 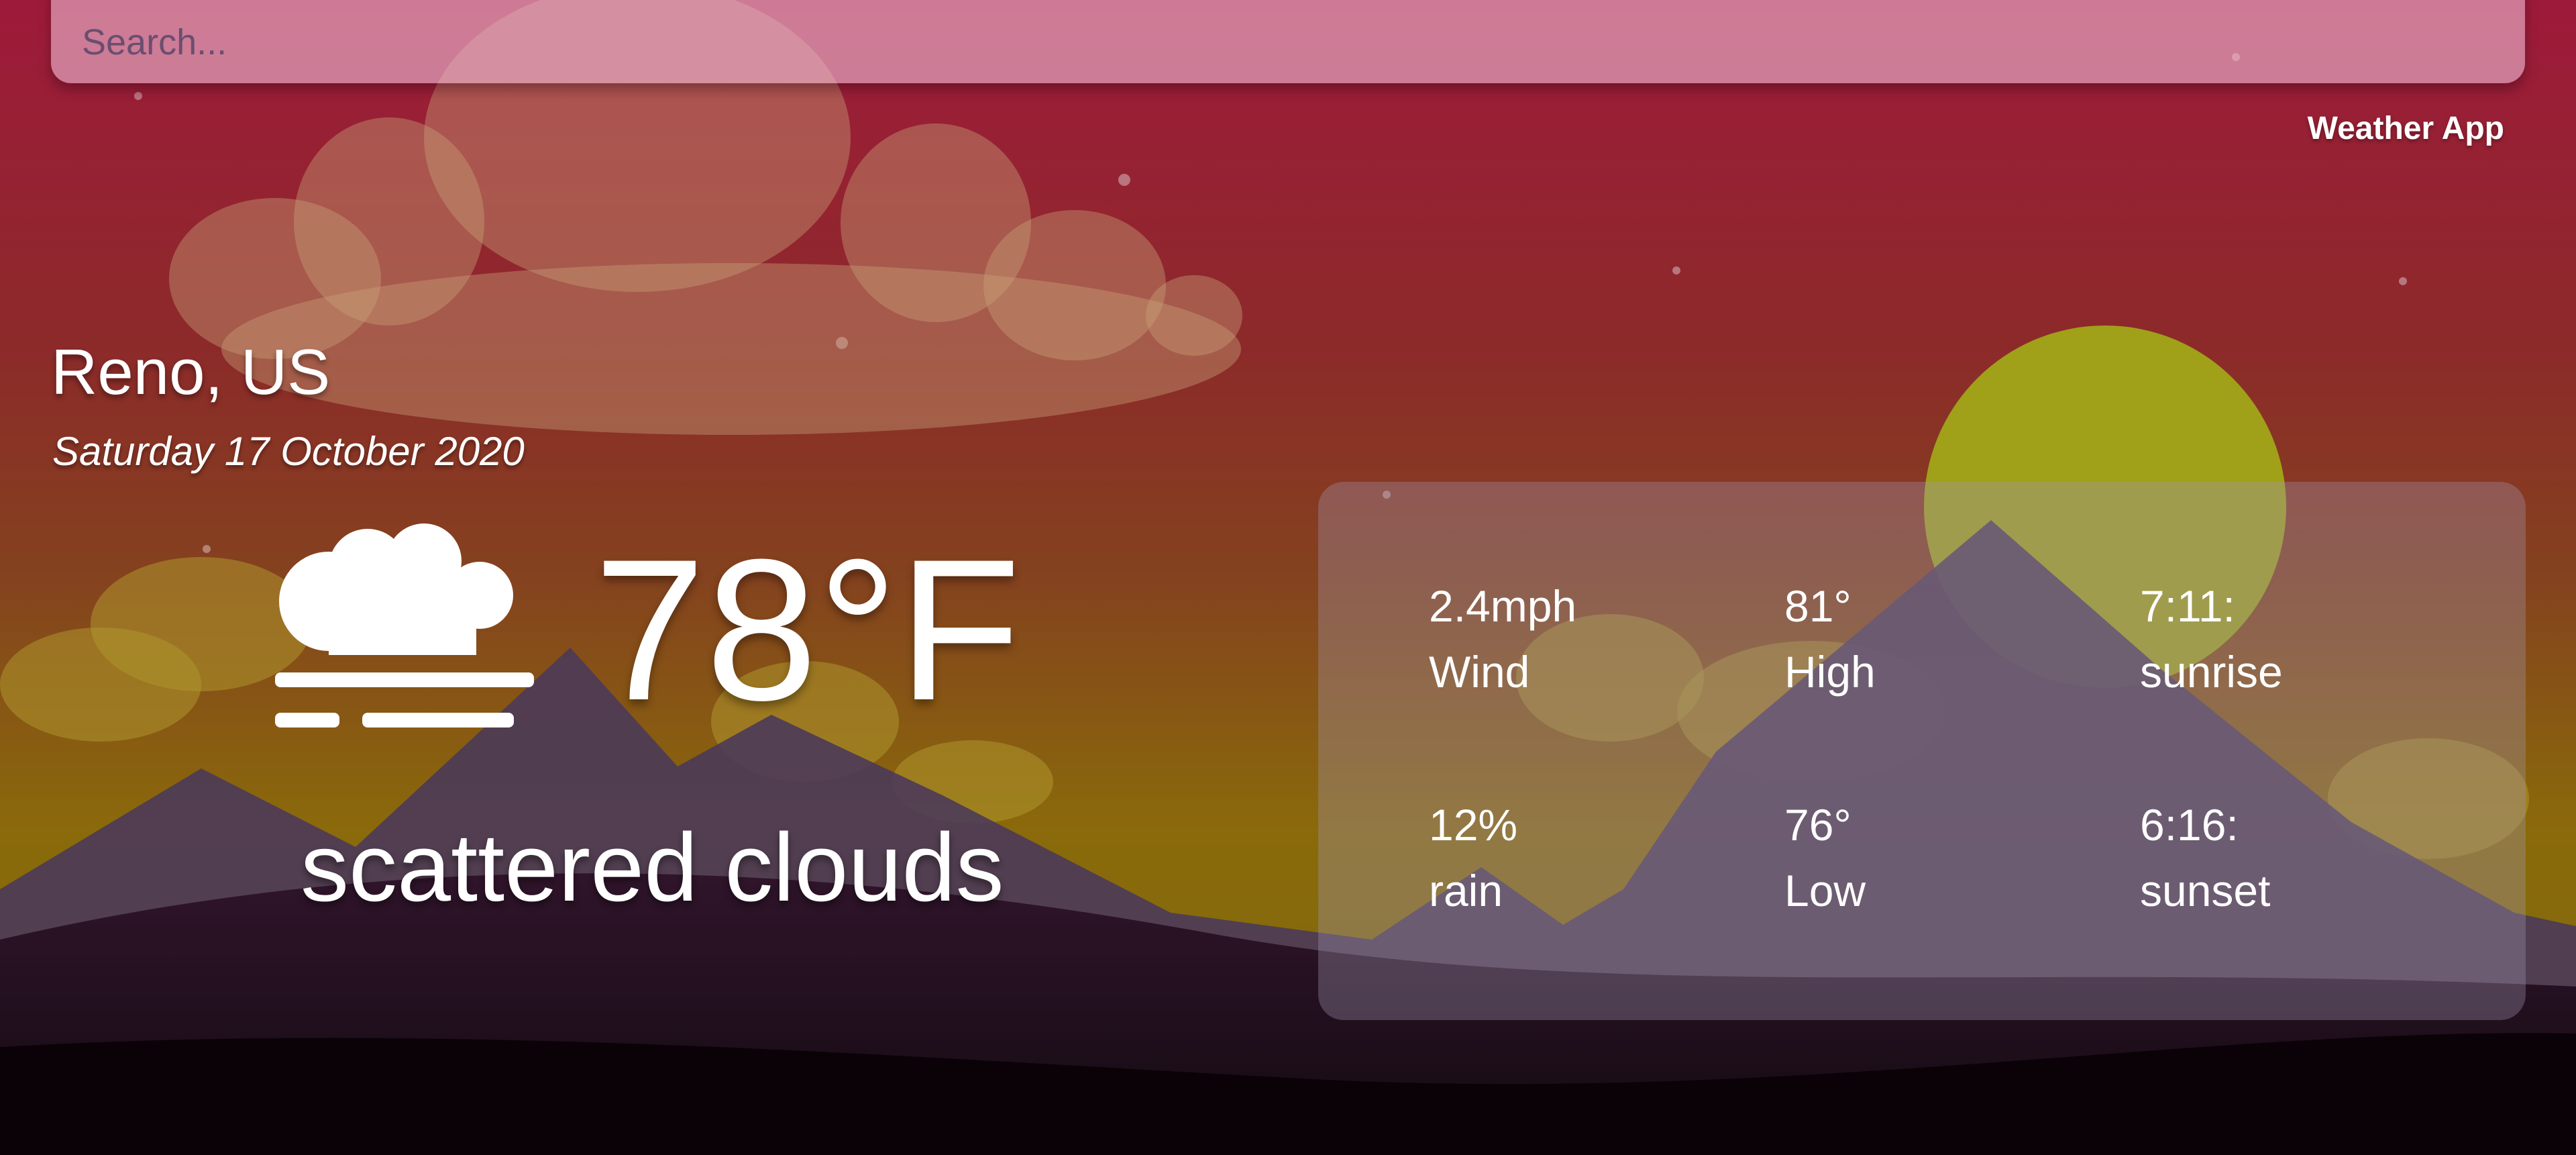 I want to click on stat-wind: 2.4mph Wind, so click(x=1502, y=639).